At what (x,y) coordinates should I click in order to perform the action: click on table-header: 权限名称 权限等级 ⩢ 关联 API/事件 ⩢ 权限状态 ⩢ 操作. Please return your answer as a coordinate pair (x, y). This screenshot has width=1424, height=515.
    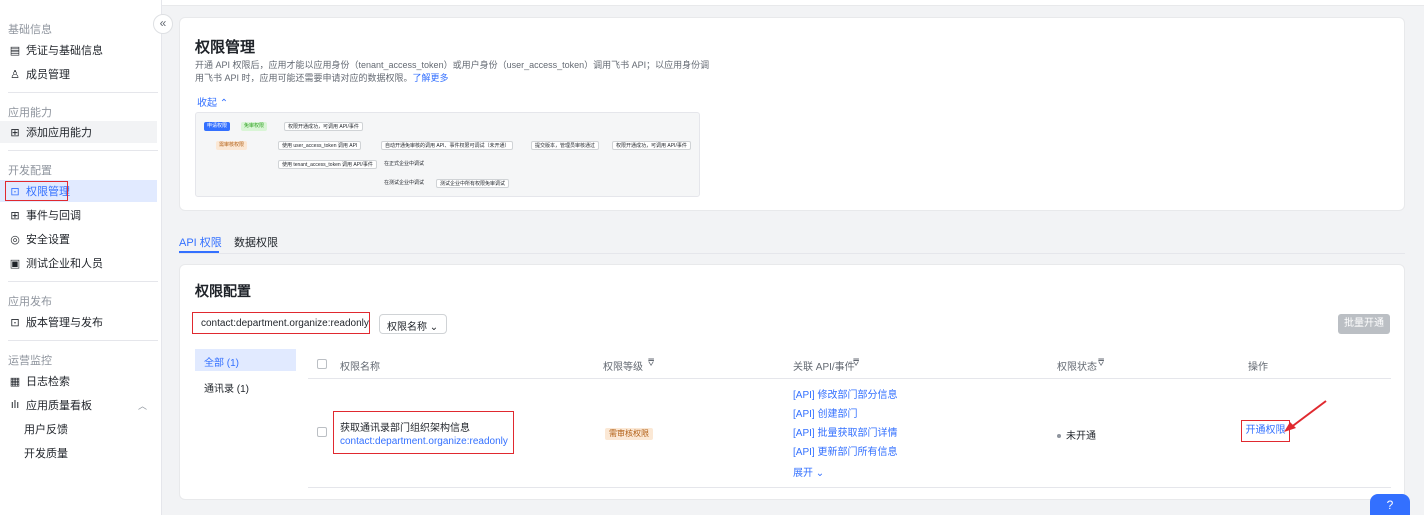
    Looking at the image, I should click on (849, 363).